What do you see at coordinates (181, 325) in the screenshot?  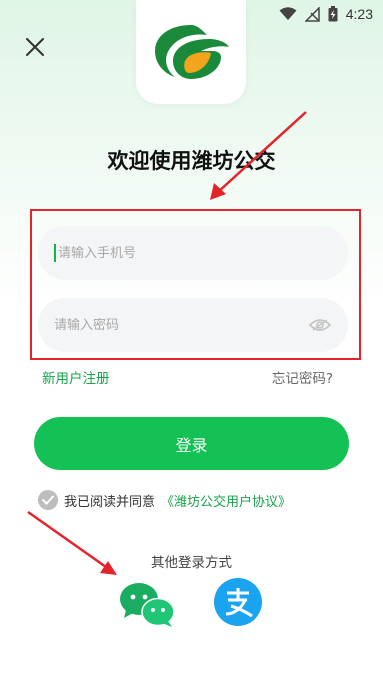 I see `password-input` at bounding box center [181, 325].